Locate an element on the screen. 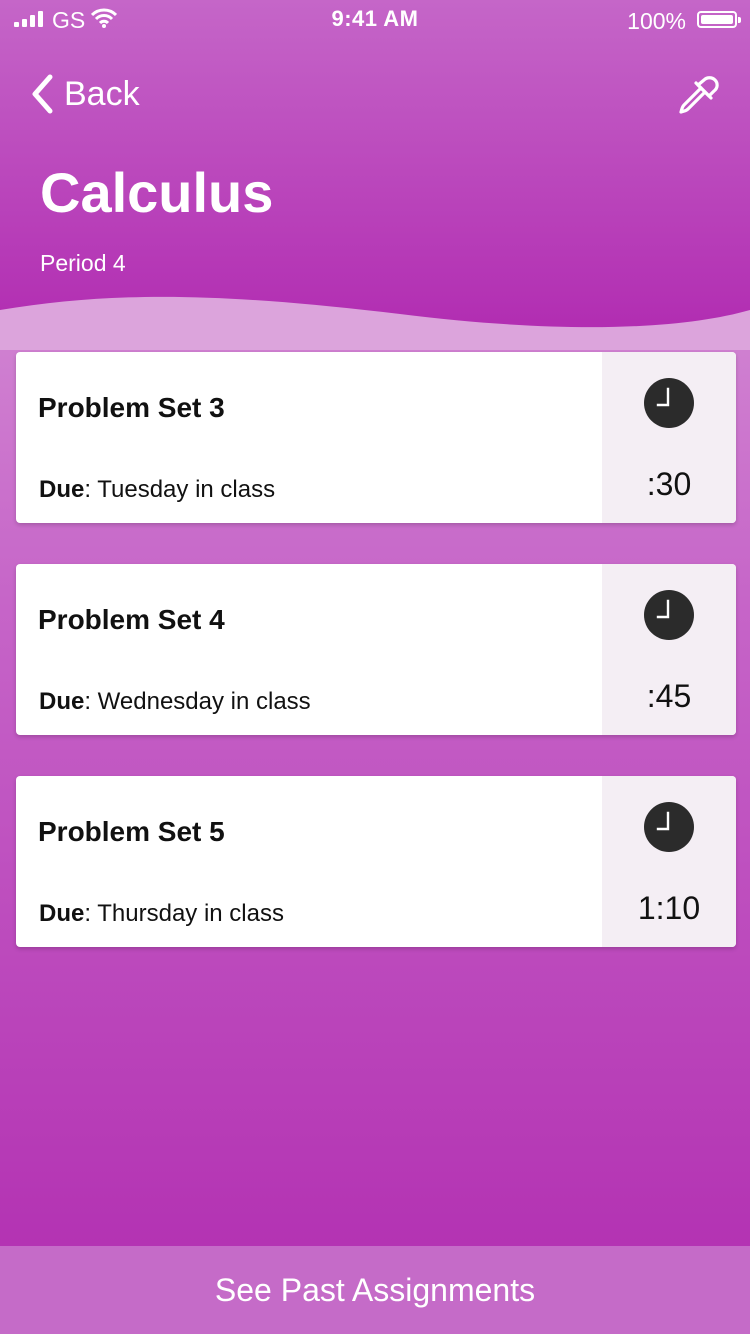  eyedropper-button is located at coordinates (699, 97).